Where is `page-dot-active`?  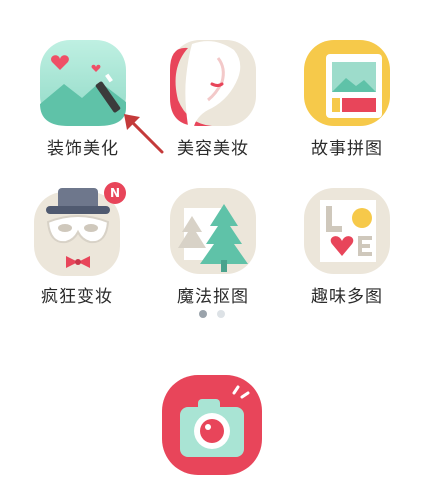
page-dot-active is located at coordinates (203, 314).